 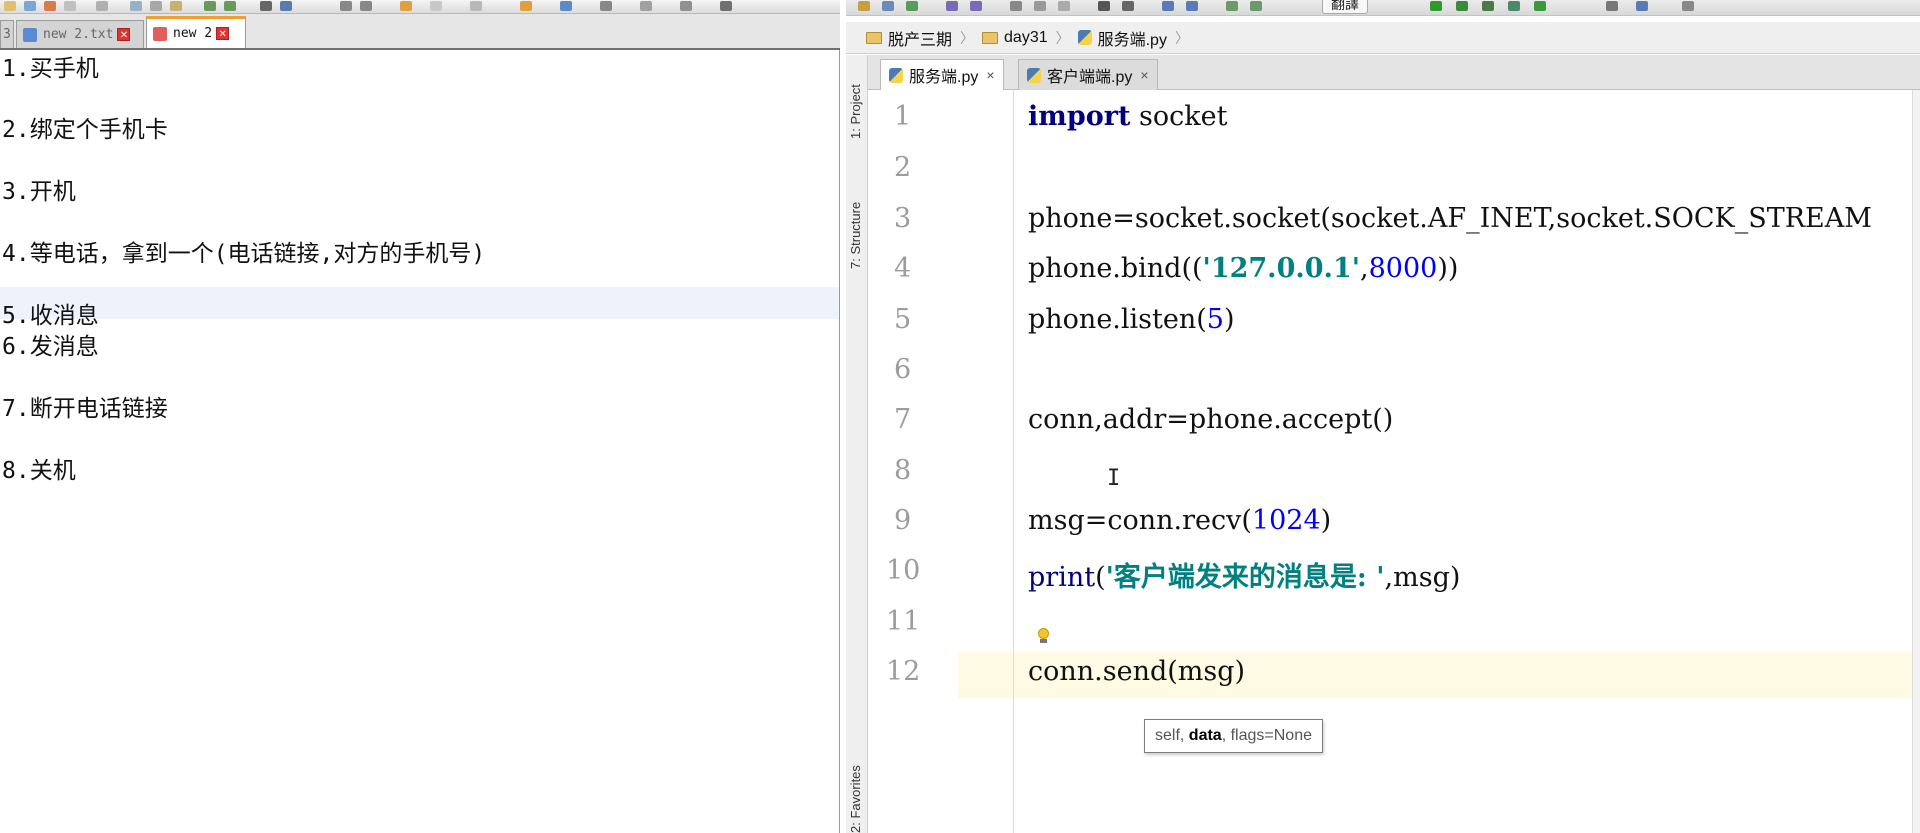 What do you see at coordinates (193, 33) in the screenshot?
I see `tab-label: new 2` at bounding box center [193, 33].